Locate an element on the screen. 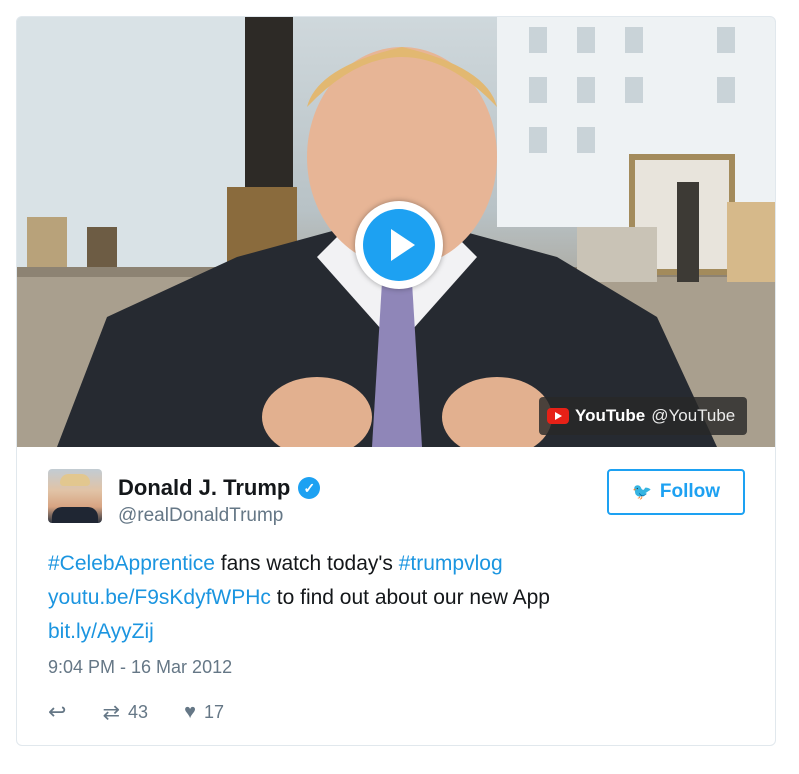 The height and width of the screenshot is (774, 799). reply-icon: ↩ is located at coordinates (57, 711).